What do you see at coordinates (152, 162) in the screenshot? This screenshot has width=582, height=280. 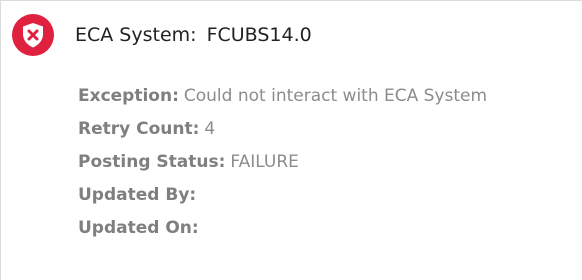 I see `posting-status-label: Posting Status:` at bounding box center [152, 162].